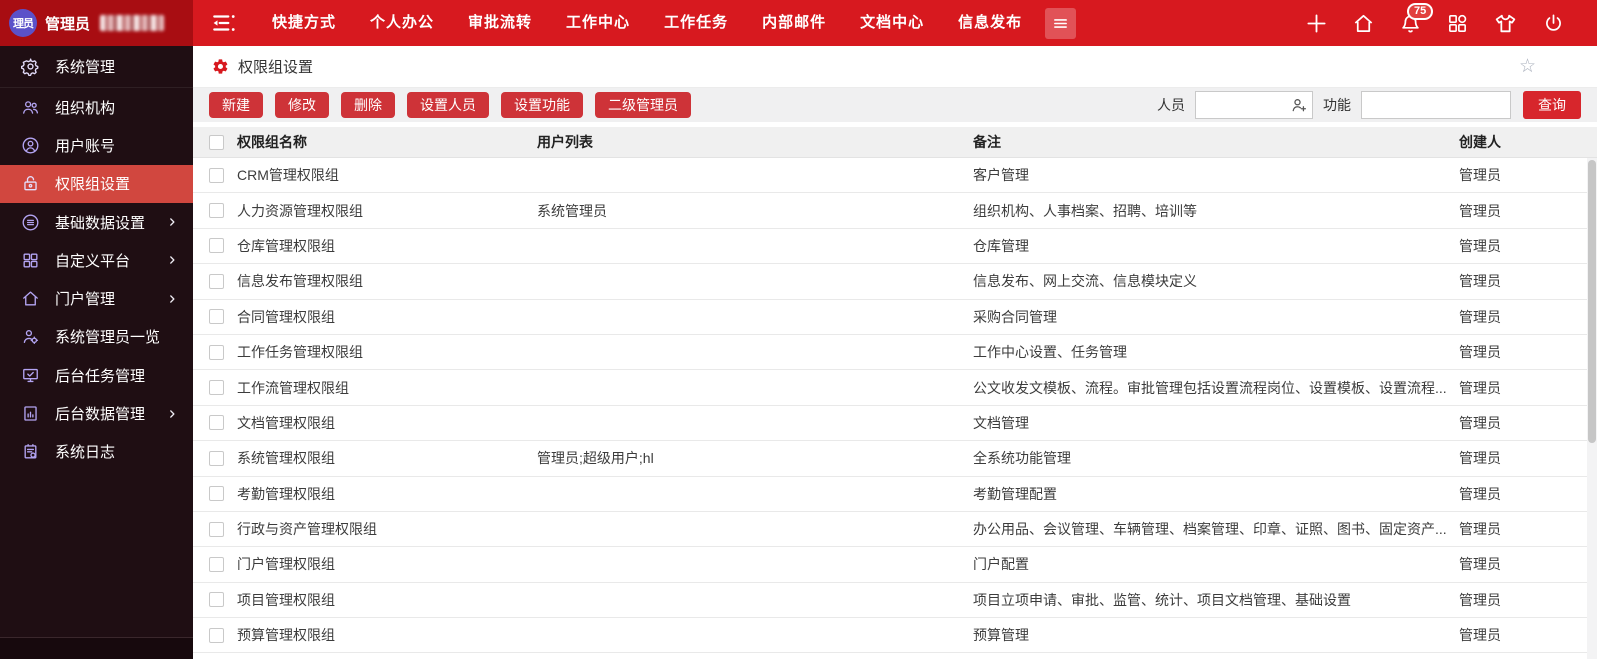 This screenshot has height=659, width=1597. What do you see at coordinates (1552, 105) in the screenshot?
I see `search-button: 查询` at bounding box center [1552, 105].